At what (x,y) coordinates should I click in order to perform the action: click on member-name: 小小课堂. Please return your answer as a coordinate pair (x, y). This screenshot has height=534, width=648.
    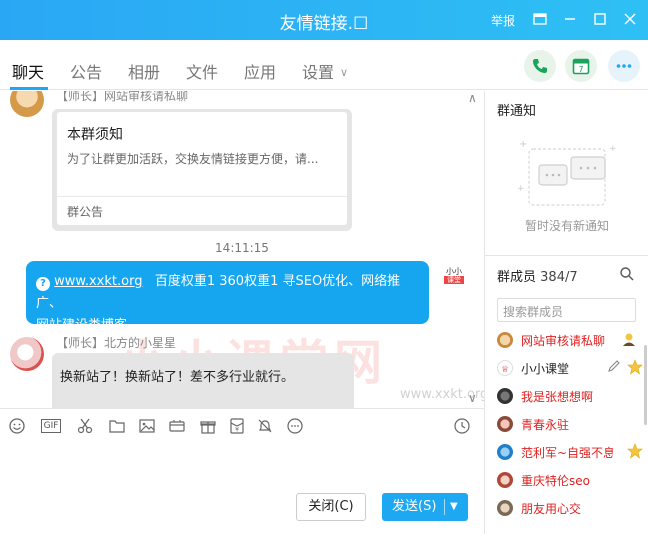
    Looking at the image, I should click on (545, 369).